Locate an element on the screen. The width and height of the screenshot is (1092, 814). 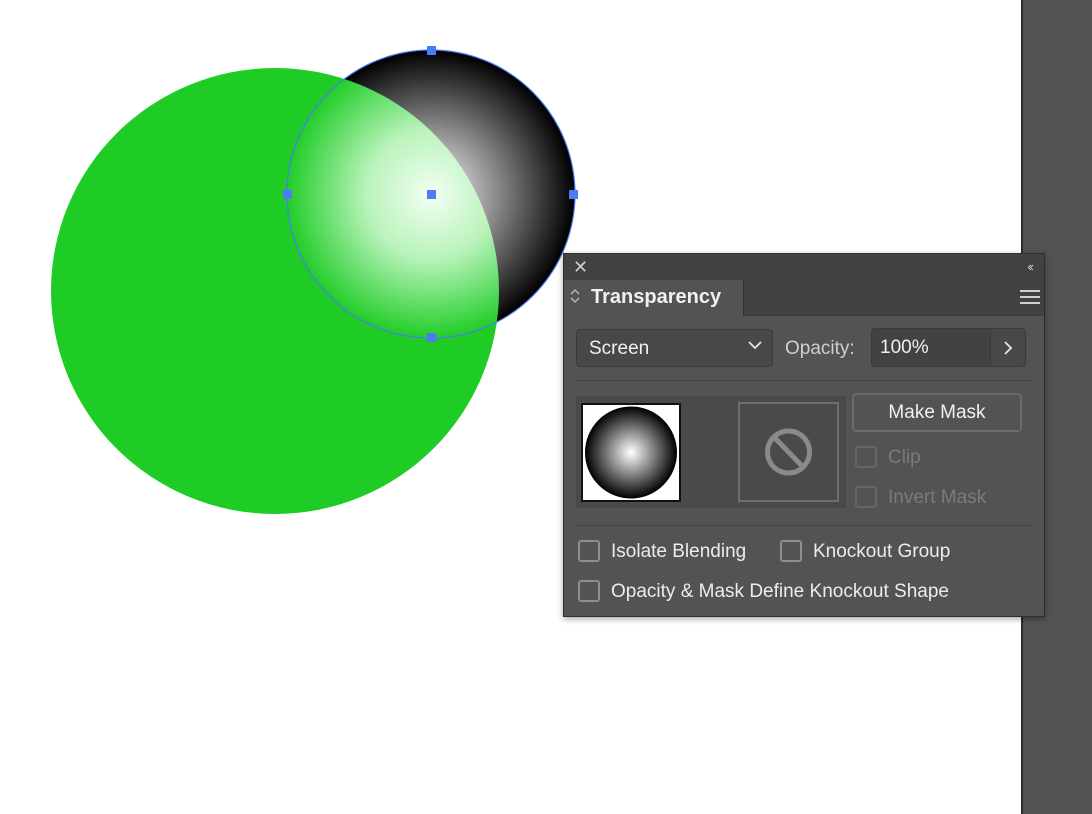
collapse-icon: ‹‹ is located at coordinates (1030, 267).